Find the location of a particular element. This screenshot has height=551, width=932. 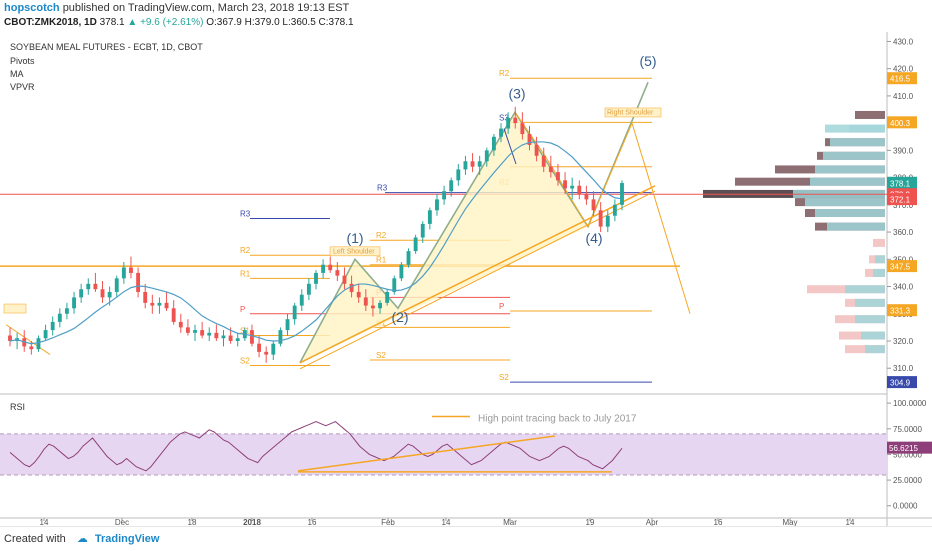

x-tick-label: Apr is located at coordinates (652, 522).